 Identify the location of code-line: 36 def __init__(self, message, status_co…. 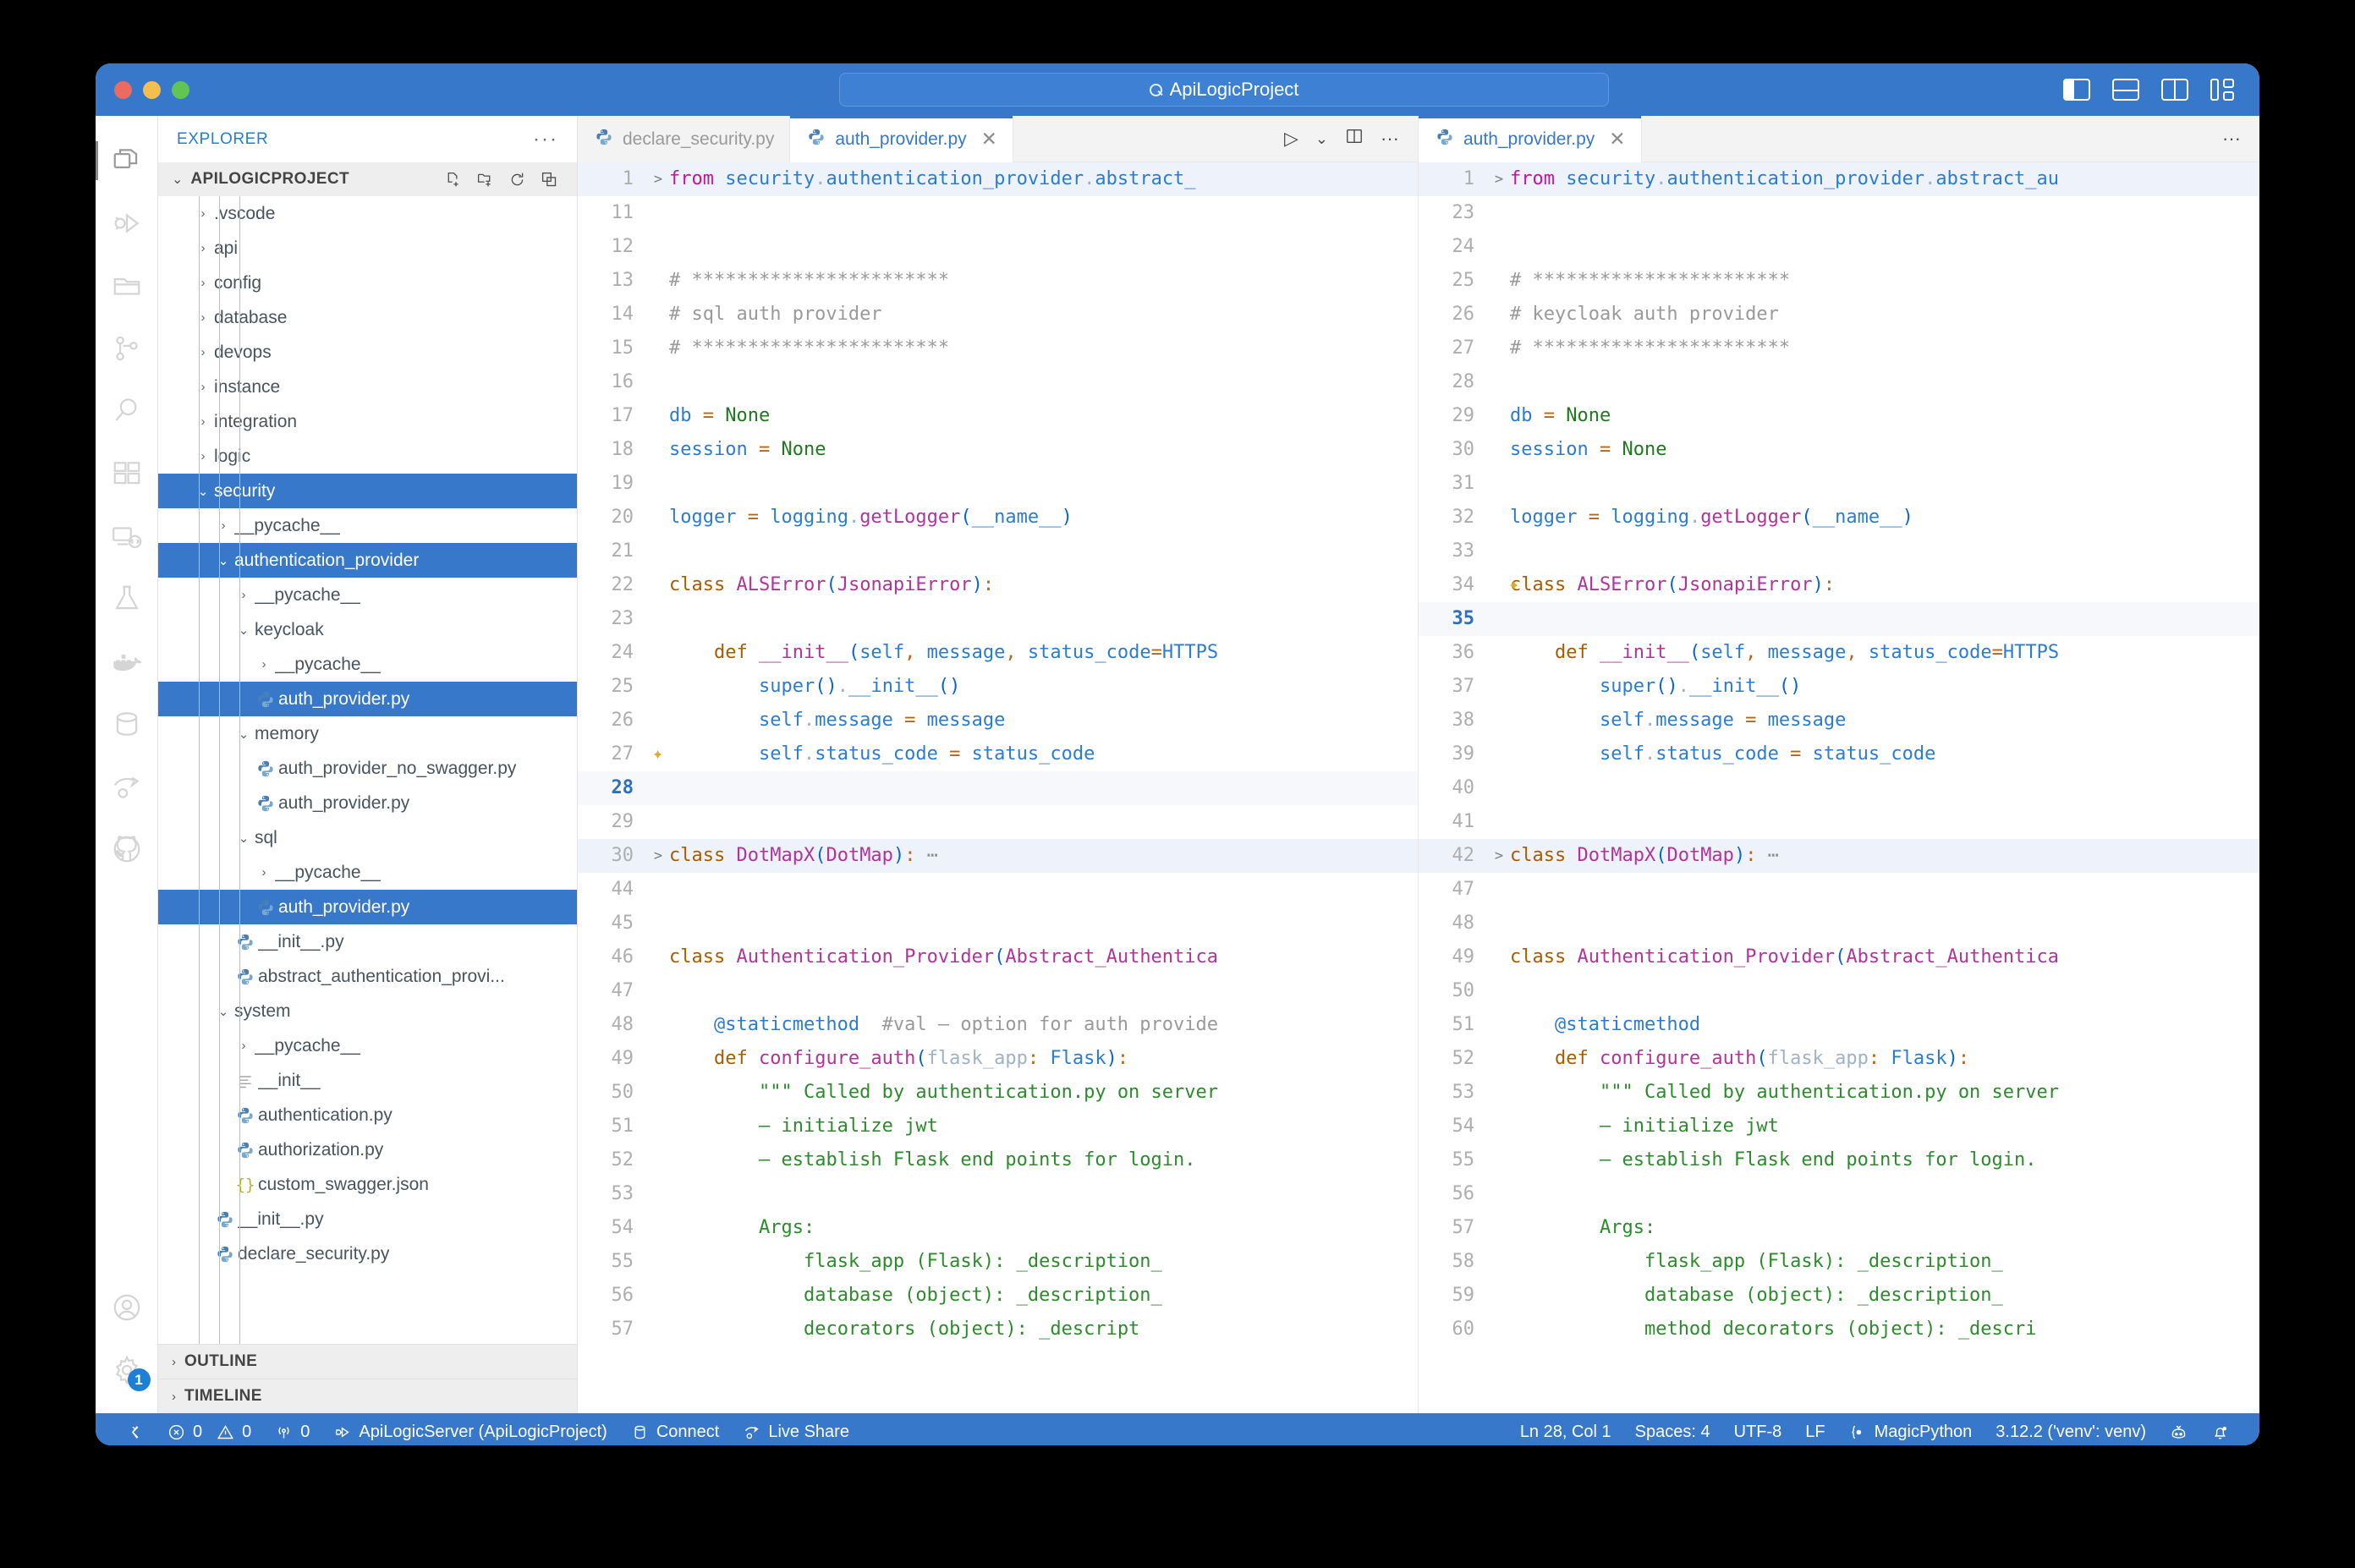
(1839, 653).